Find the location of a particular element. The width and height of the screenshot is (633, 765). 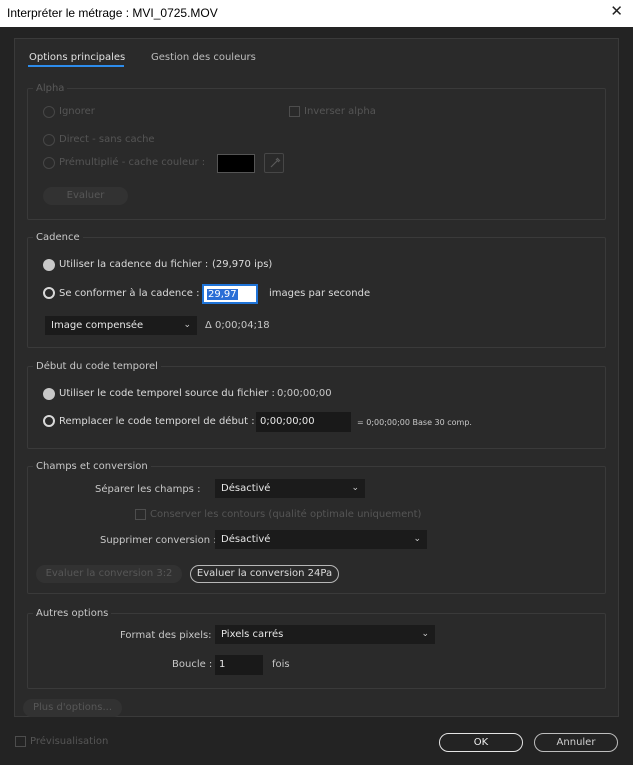

pixel-aspect-select: Pixels carrés ⌄ is located at coordinates (325, 634).